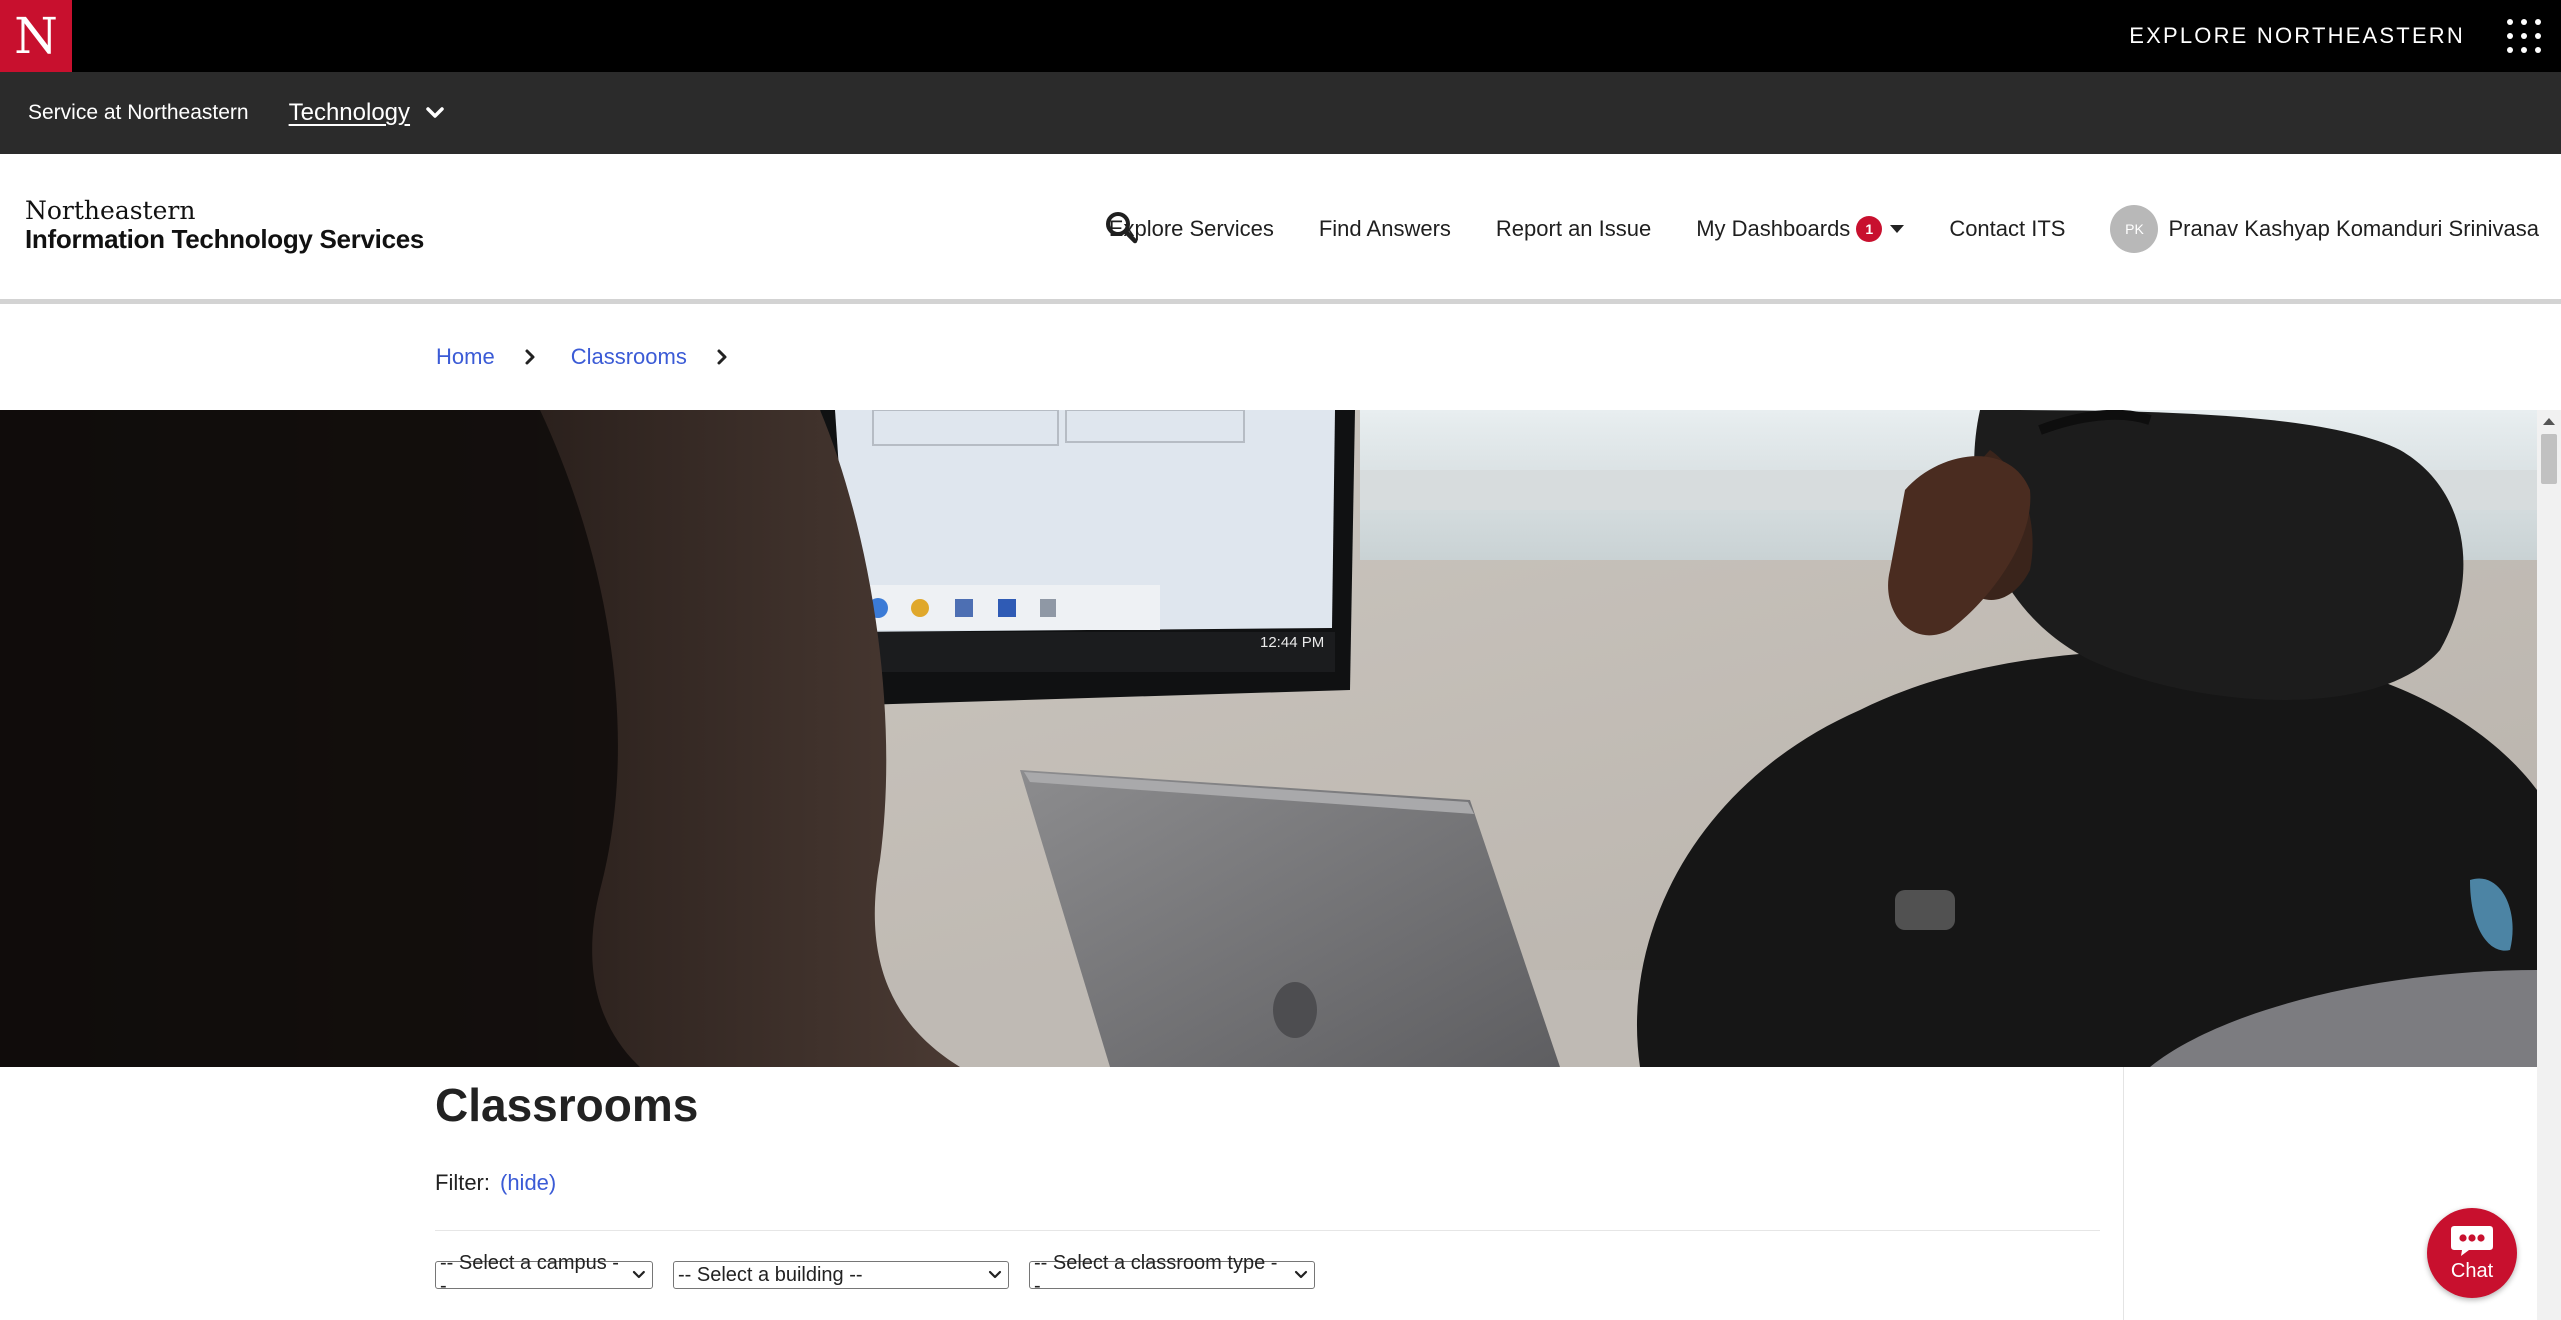  What do you see at coordinates (1773, 228) in the screenshot?
I see `my-dashboards-label: My Dashboards` at bounding box center [1773, 228].